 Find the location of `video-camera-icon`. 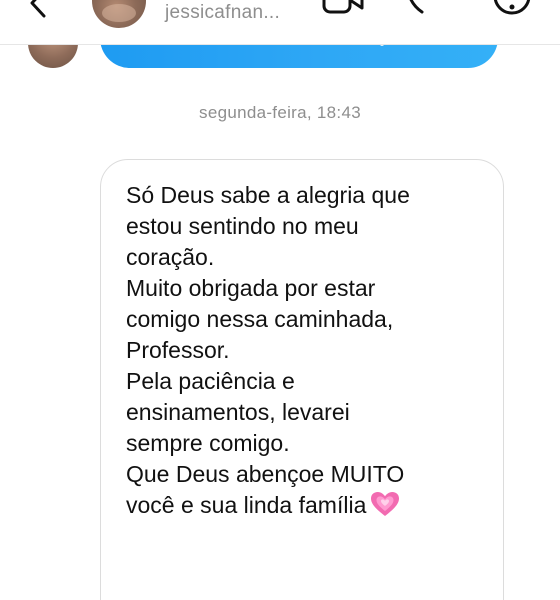

video-camera-icon is located at coordinates (343, 7).